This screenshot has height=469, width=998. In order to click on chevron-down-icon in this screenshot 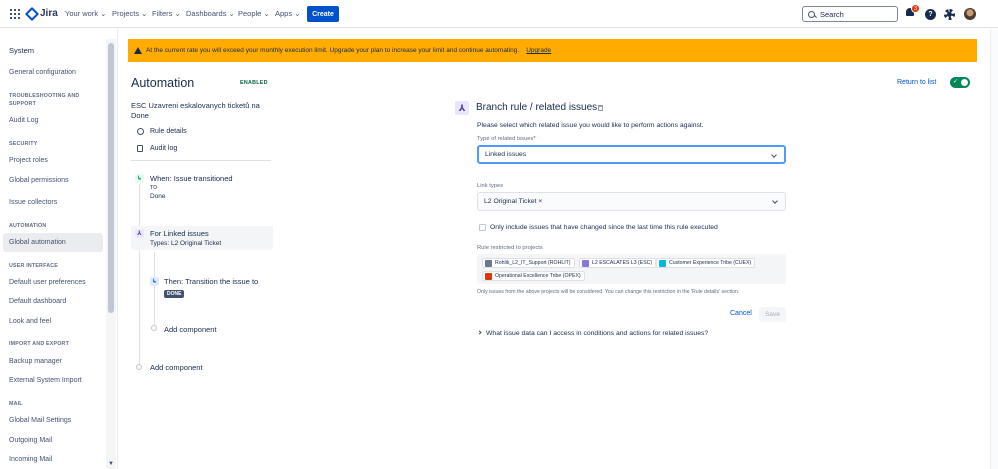, I will do `click(775, 201)`.